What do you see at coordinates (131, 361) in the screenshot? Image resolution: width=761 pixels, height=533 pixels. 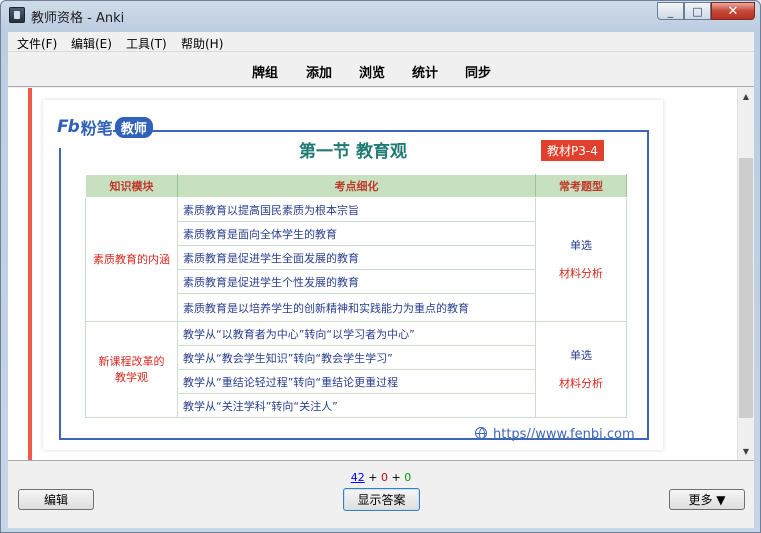 I see `module-label-line1: 新课程改革的` at bounding box center [131, 361].